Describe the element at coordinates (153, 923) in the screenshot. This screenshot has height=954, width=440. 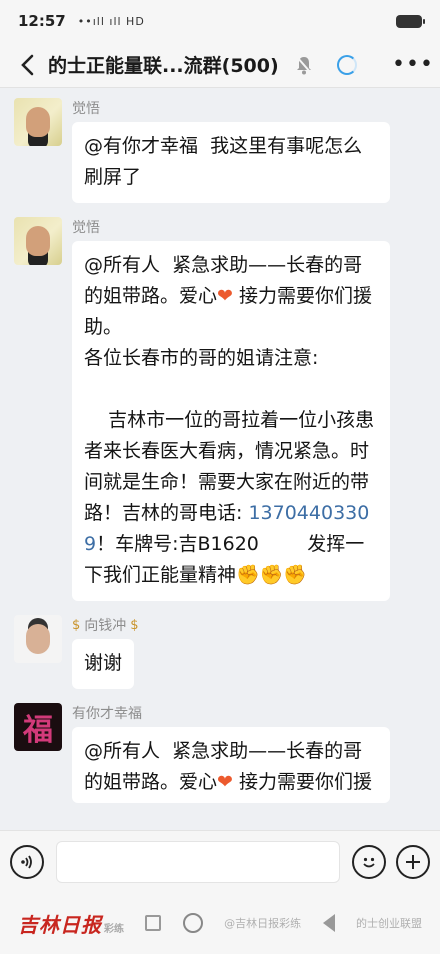
I see `recent-apps-icon` at that location.